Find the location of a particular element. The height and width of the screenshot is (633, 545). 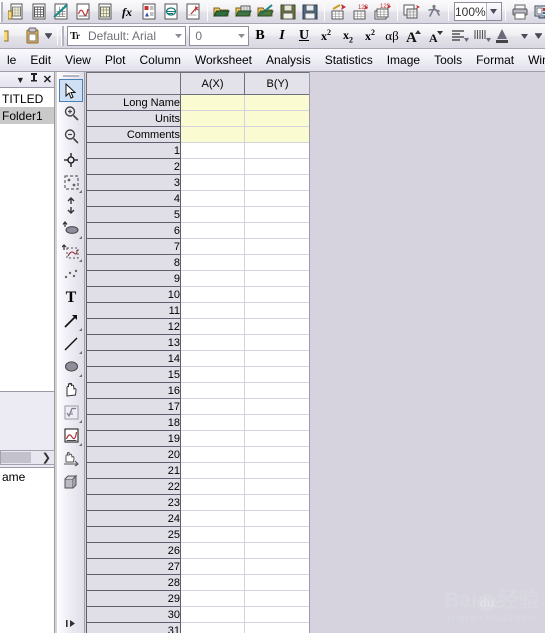

row-header: 15 is located at coordinates (133, 374).